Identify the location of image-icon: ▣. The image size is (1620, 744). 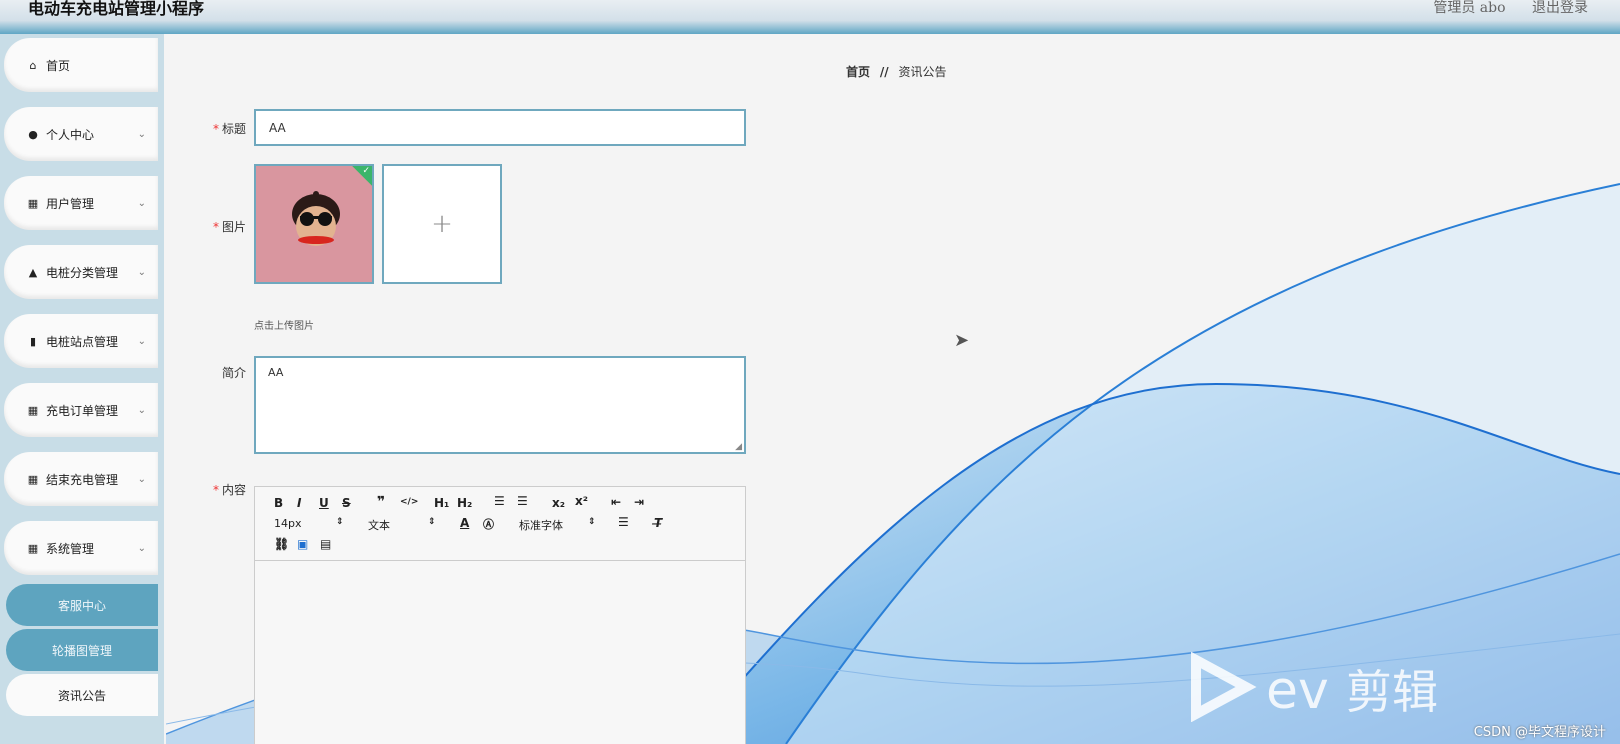
(302, 544).